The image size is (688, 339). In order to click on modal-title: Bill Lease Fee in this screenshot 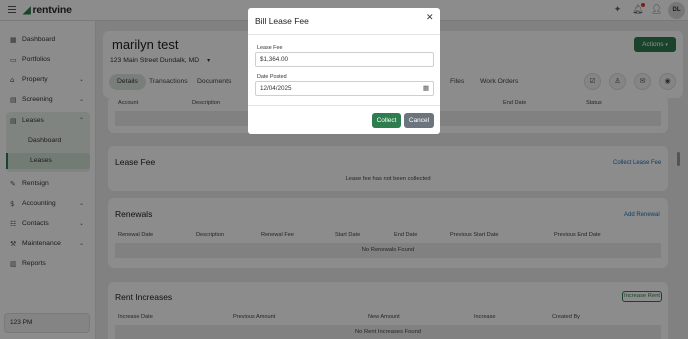, I will do `click(282, 21)`.